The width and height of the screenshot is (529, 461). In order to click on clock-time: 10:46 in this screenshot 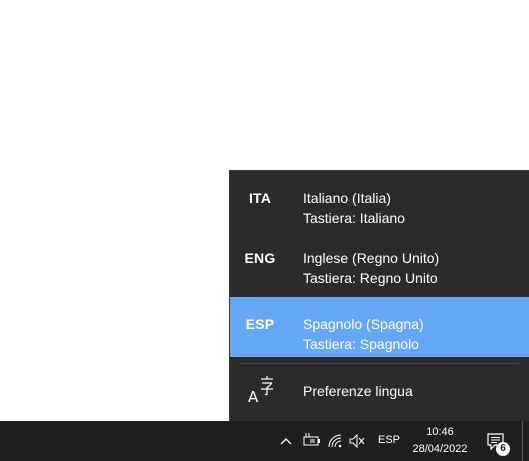, I will do `click(440, 432)`.